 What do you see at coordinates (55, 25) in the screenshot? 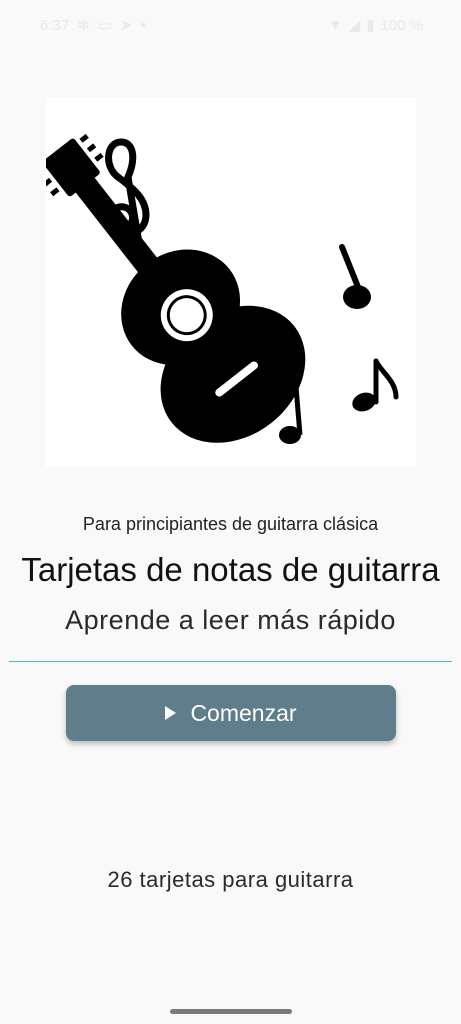
I see `status-time: 6:37` at bounding box center [55, 25].